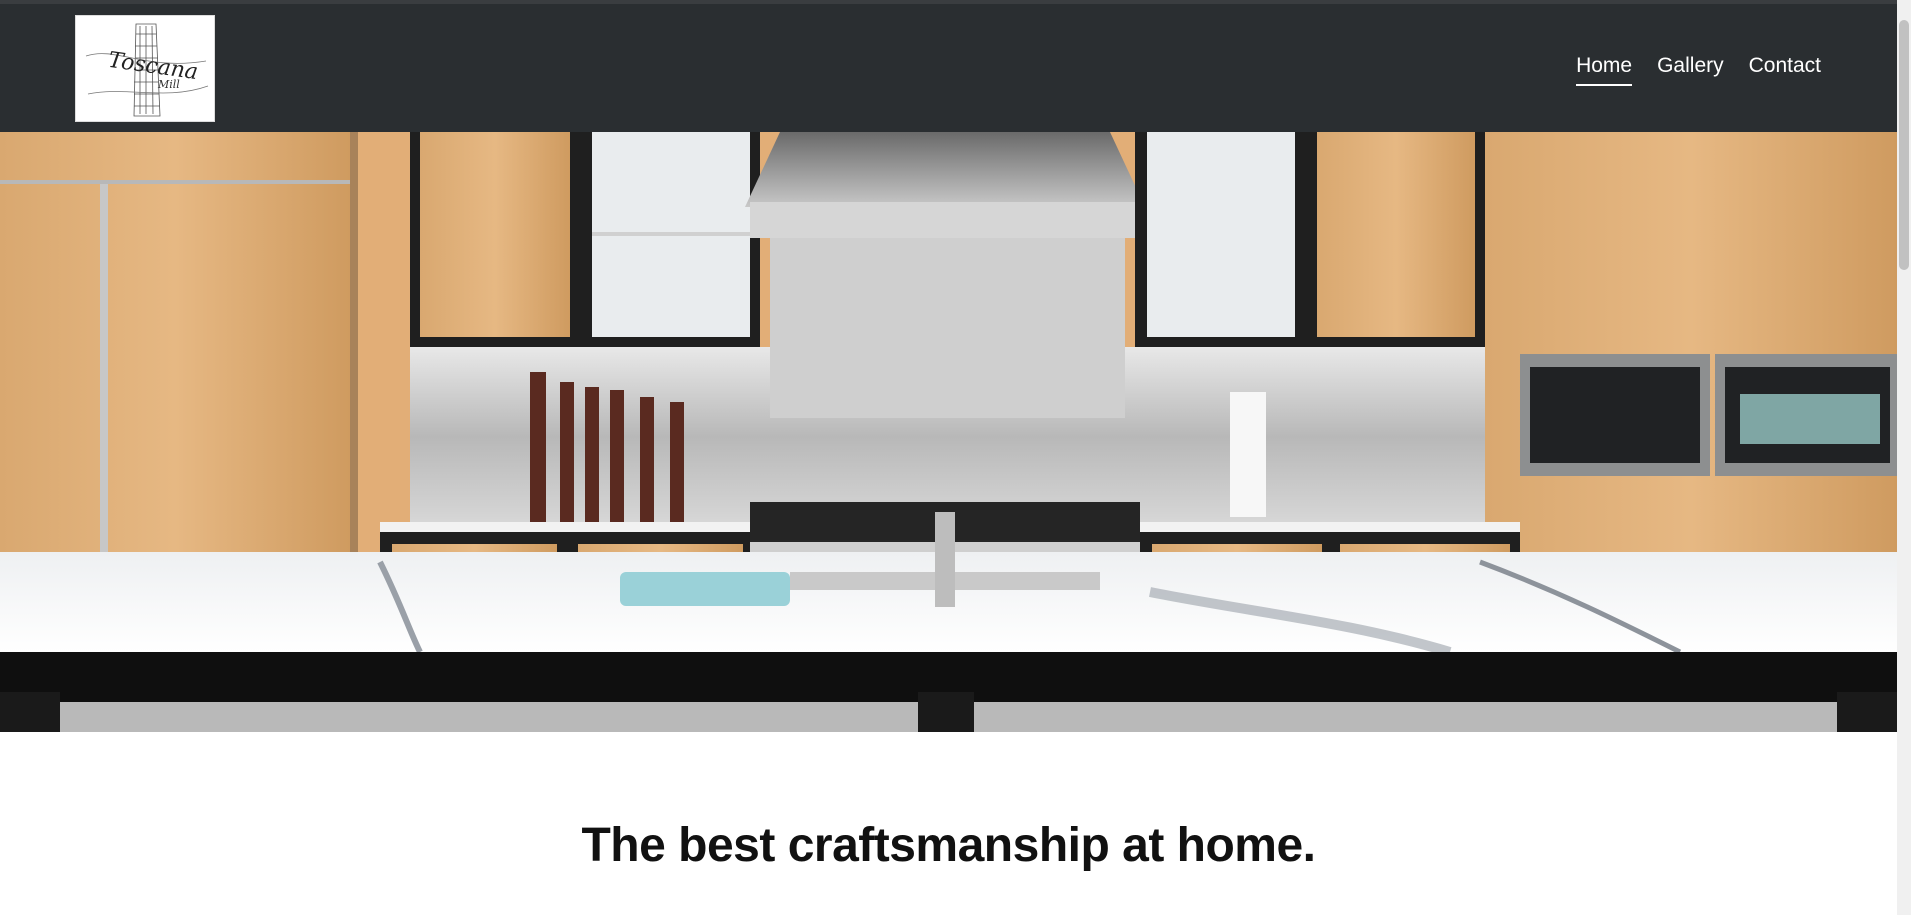 The image size is (1911, 915). What do you see at coordinates (948, 845) in the screenshot?
I see `page-headline: The best craftsmanship at home.` at bounding box center [948, 845].